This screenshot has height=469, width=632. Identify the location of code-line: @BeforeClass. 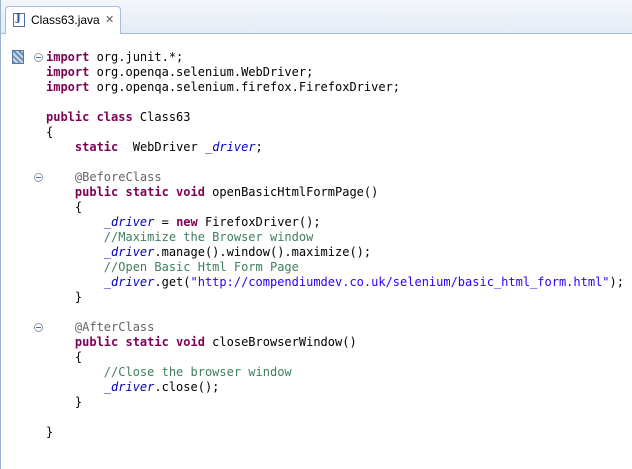
(335, 177).